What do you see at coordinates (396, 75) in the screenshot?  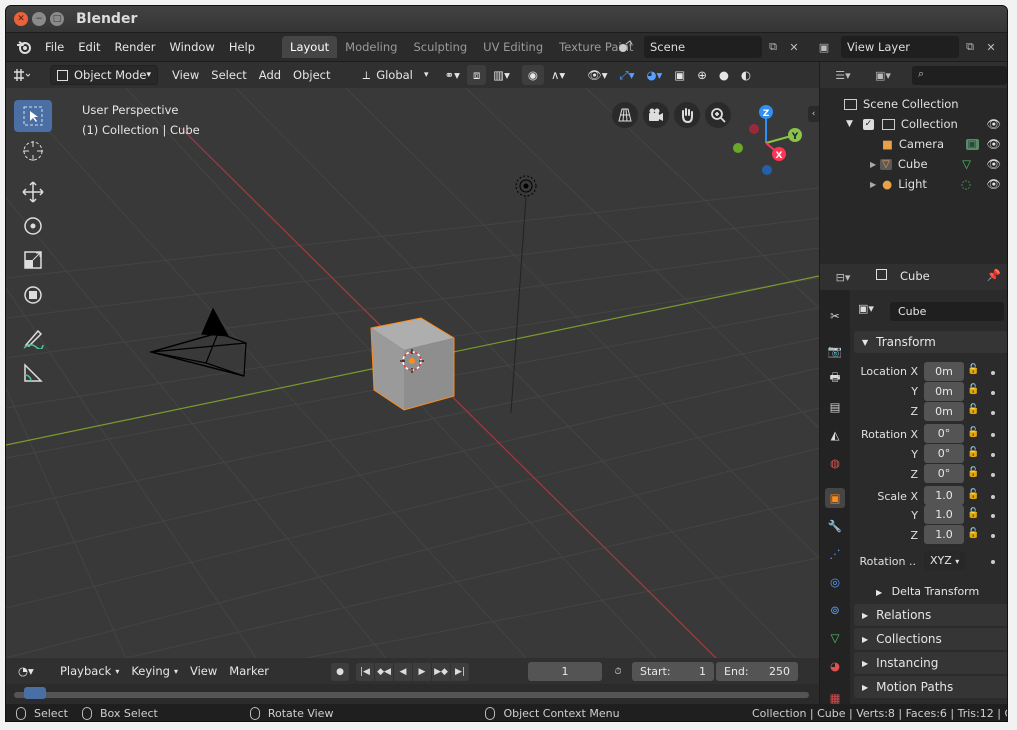 I see `transform-orientation-selector: ⟂ Global ▾` at bounding box center [396, 75].